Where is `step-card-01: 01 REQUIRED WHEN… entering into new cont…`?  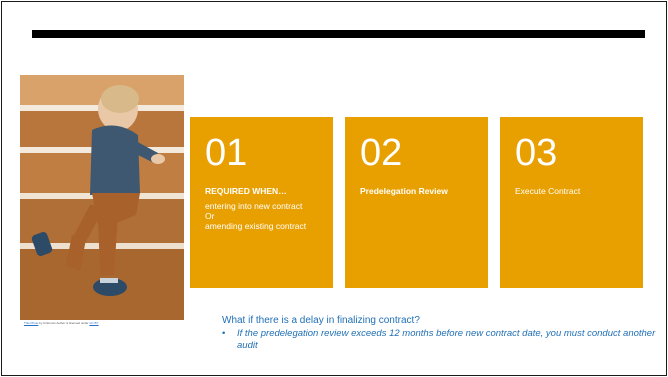
step-card-01: 01 REQUIRED WHEN… entering into new cont… is located at coordinates (261, 202).